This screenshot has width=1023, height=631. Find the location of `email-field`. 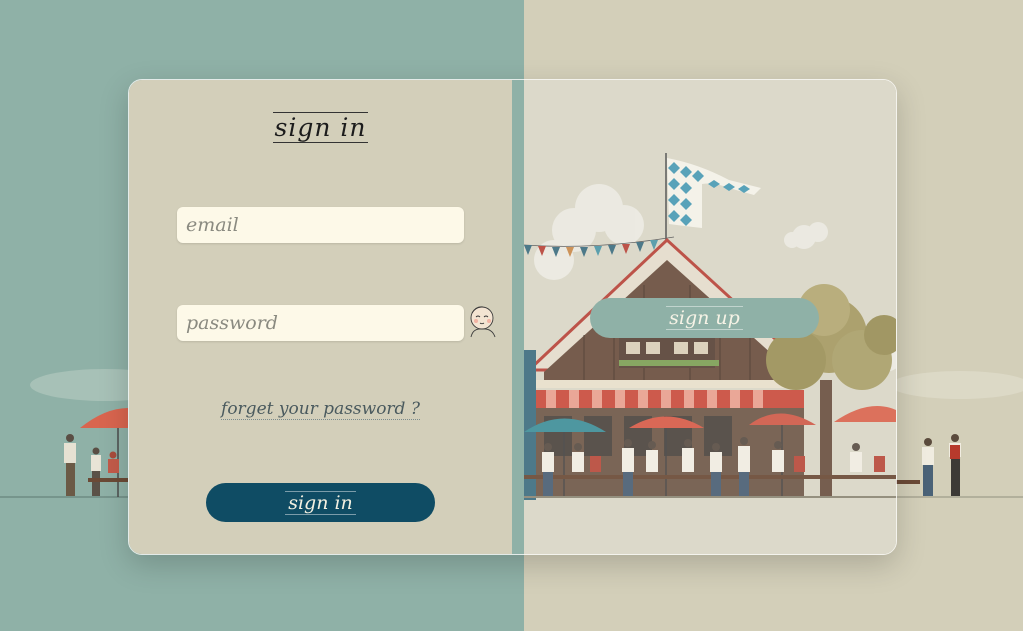

email-field is located at coordinates (320, 225).